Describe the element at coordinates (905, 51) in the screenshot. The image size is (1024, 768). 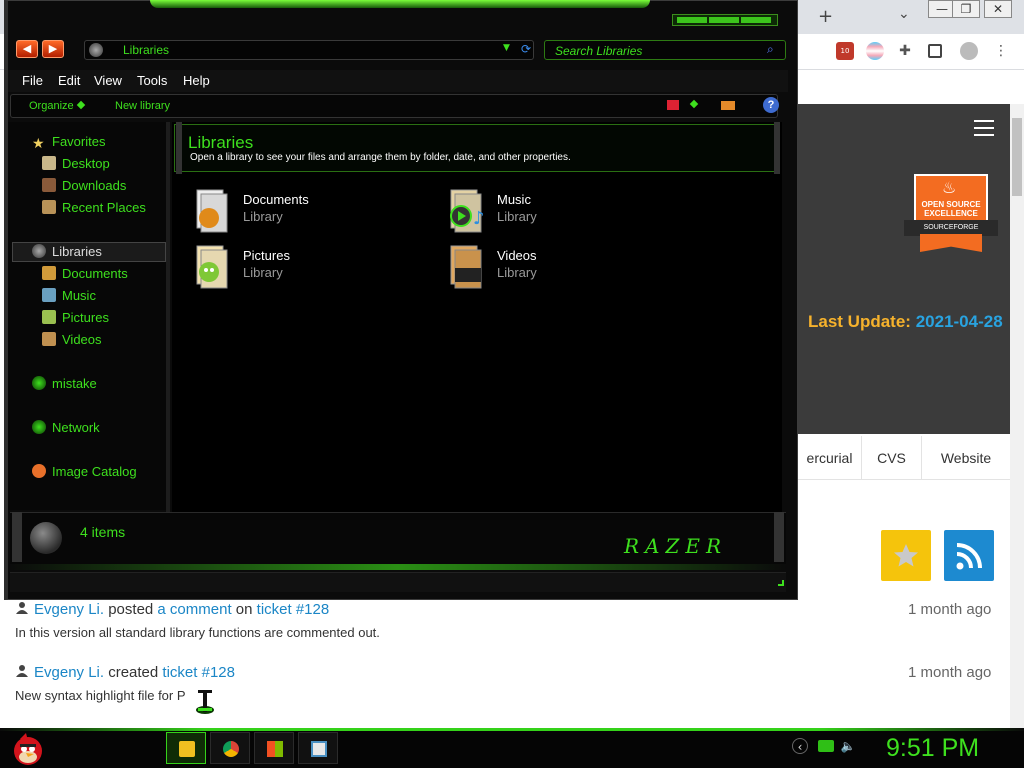
I see `puzzle-icon: ✚` at that location.